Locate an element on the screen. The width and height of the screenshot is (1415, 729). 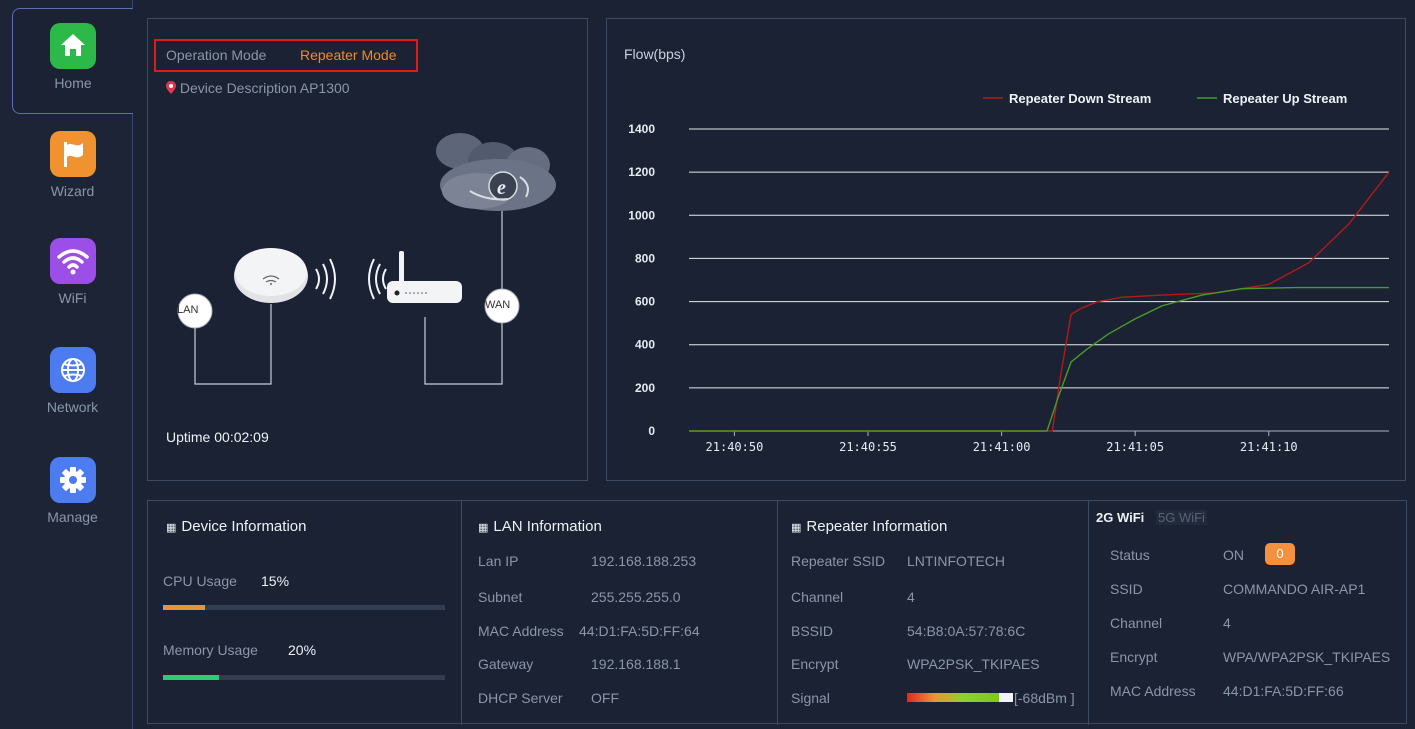
wifi-info-label: Encrypt is located at coordinates (1134, 657).